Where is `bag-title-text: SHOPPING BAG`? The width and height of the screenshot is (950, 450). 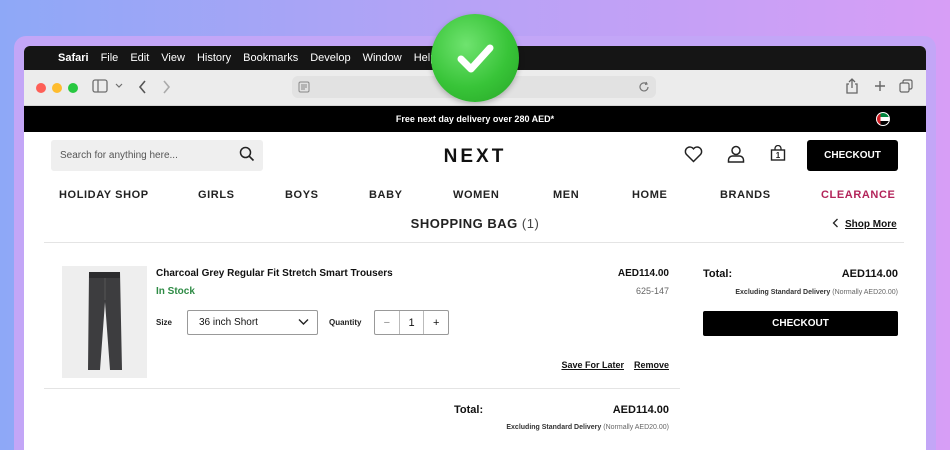
bag-title-text: SHOPPING BAG is located at coordinates (464, 223).